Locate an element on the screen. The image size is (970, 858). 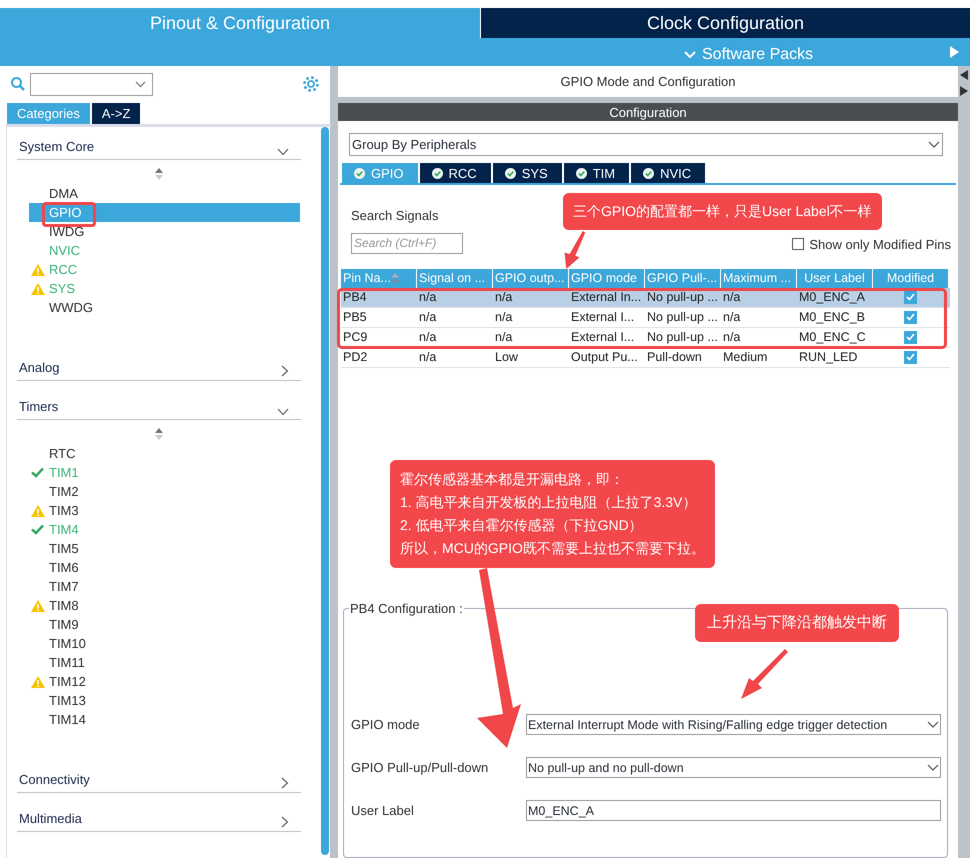
group-by-dropdown: Group By Peripherals is located at coordinates (646, 144).